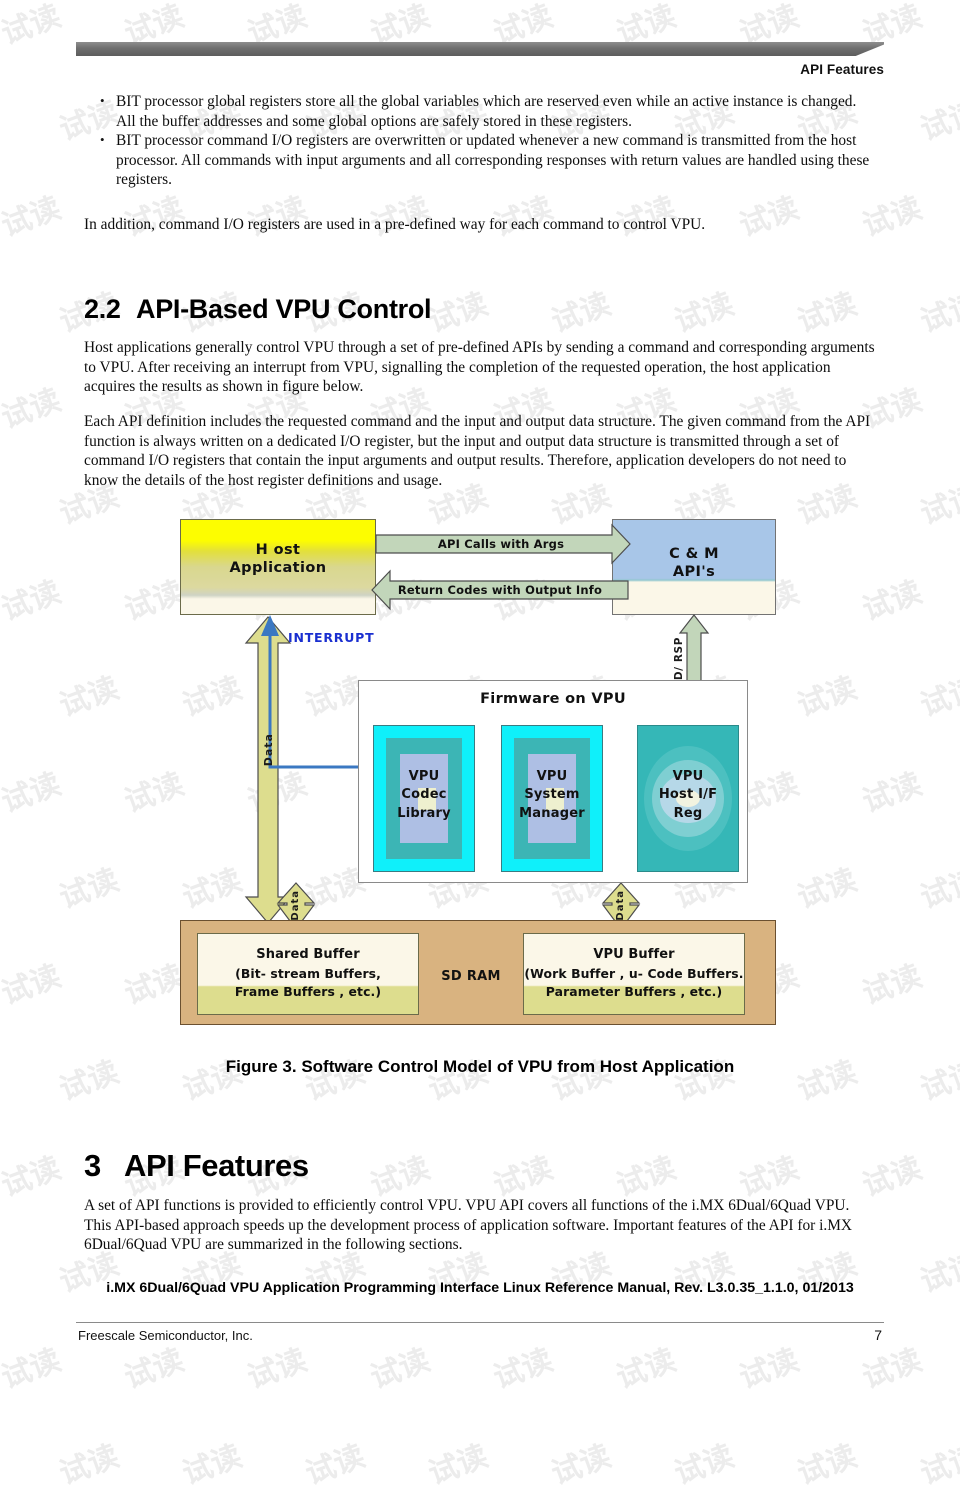  What do you see at coordinates (313, 701) in the screenshot?
I see `interrupt-line-icon` at bounding box center [313, 701].